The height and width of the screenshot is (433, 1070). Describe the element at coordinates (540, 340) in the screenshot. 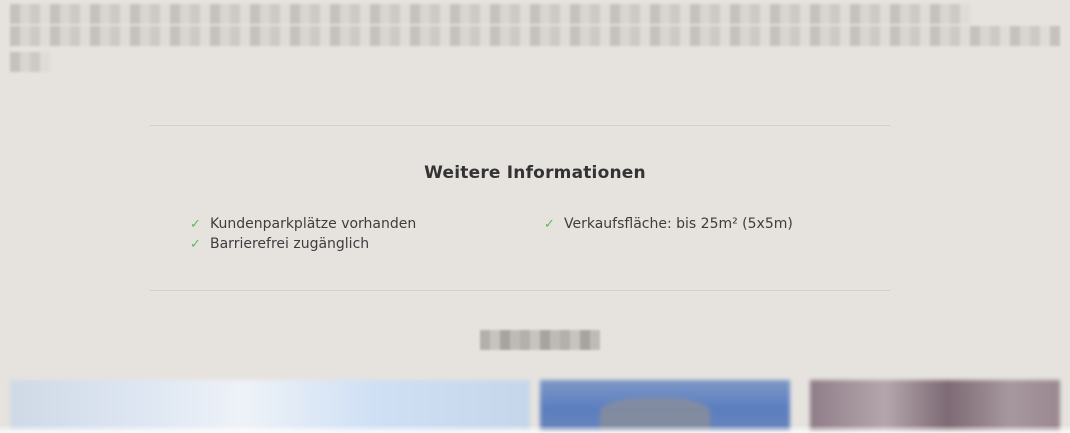

I see `blurred-gallery-heading` at that location.